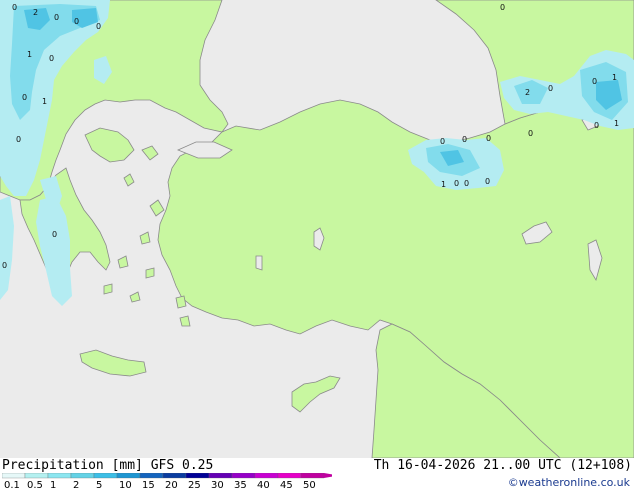 Image resolution: width=634 pixels, height=490 pixels. What do you see at coordinates (569, 482) in the screenshot?
I see `credit-link: ©weatheronline.co.uk` at bounding box center [569, 482].